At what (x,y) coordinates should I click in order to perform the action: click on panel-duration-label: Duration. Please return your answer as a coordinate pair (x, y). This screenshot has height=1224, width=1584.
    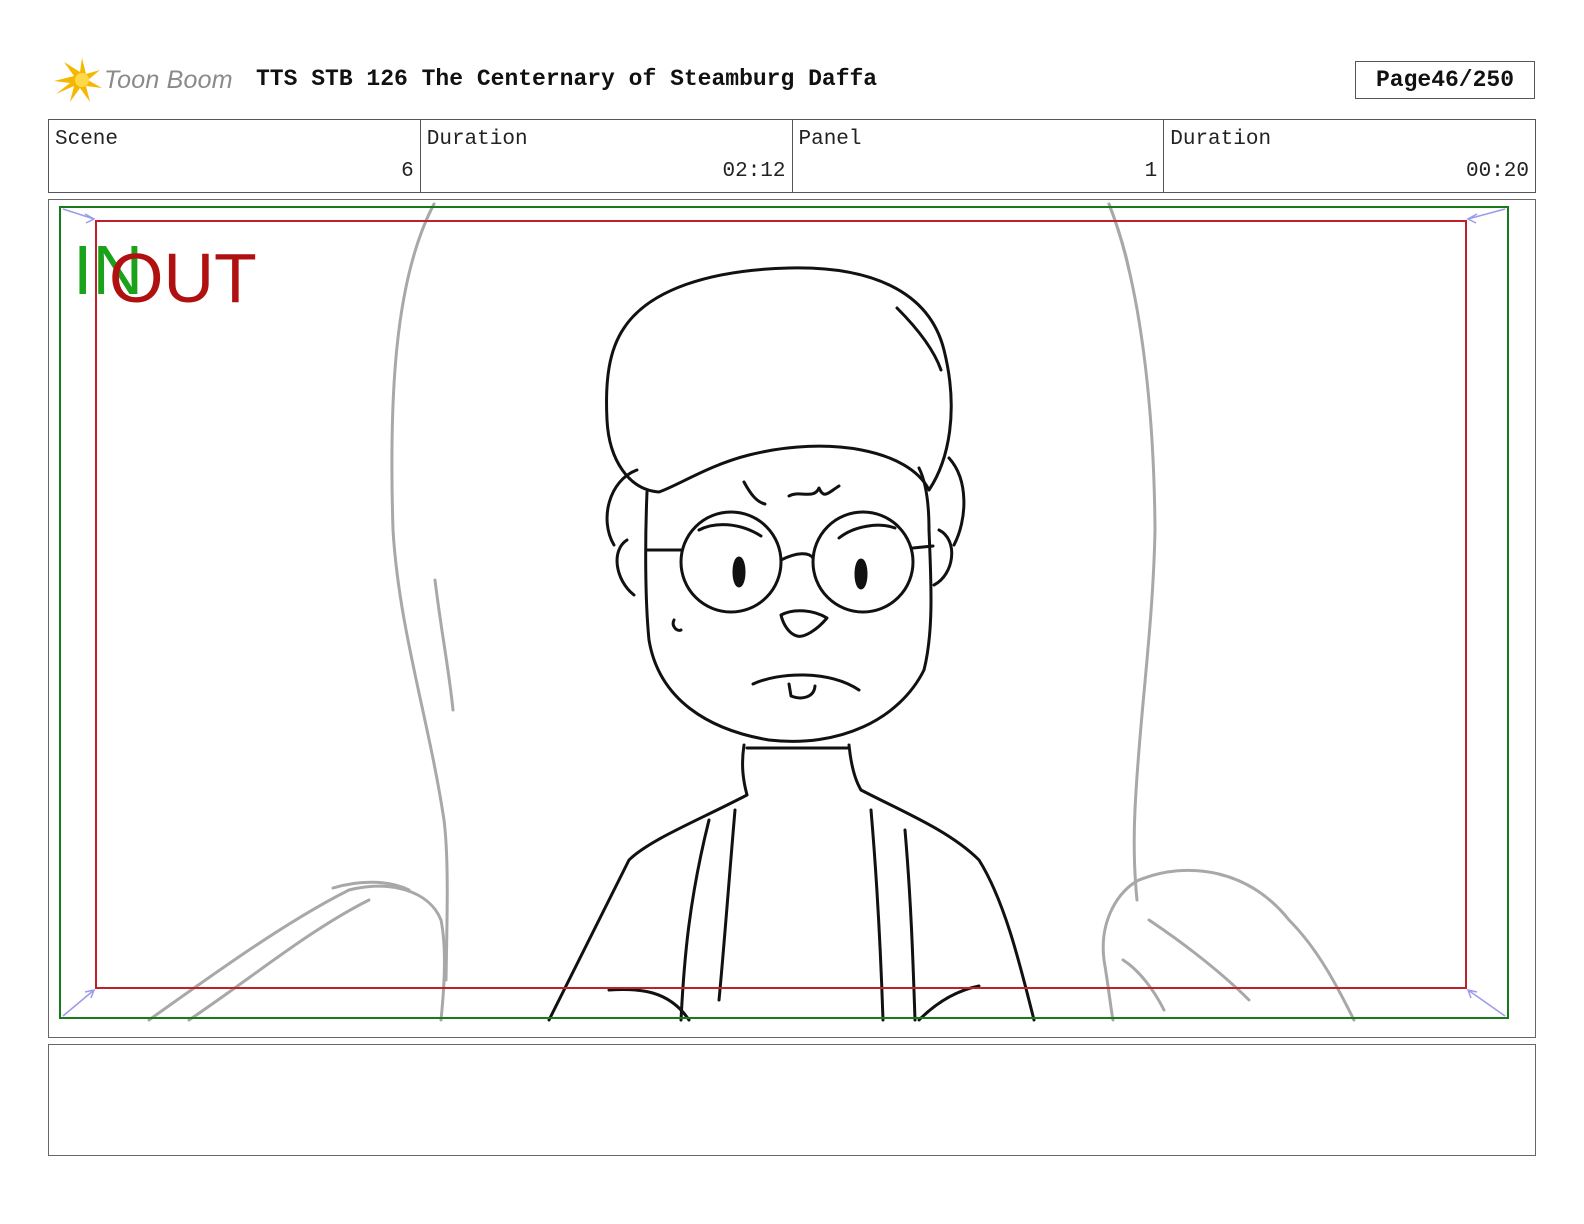
    Looking at the image, I should click on (1221, 139).